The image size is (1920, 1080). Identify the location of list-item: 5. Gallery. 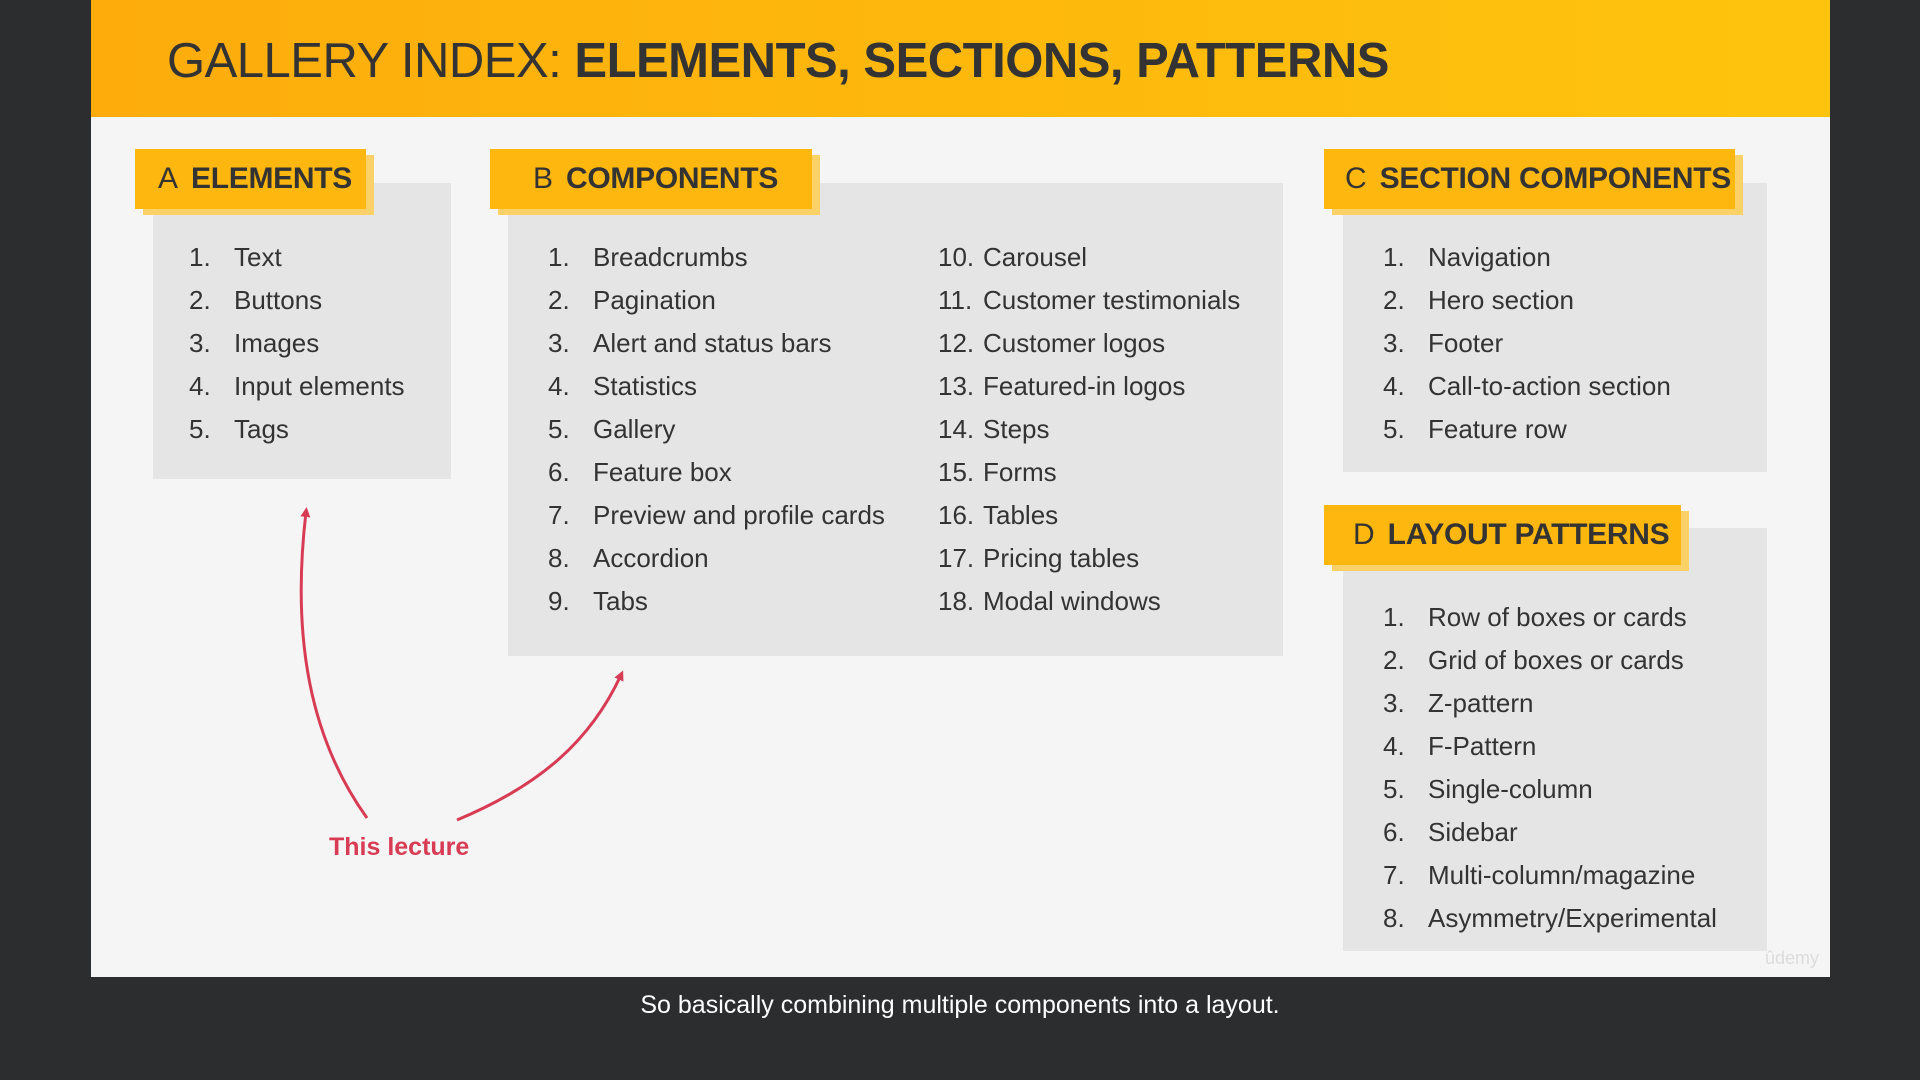
(716, 429).